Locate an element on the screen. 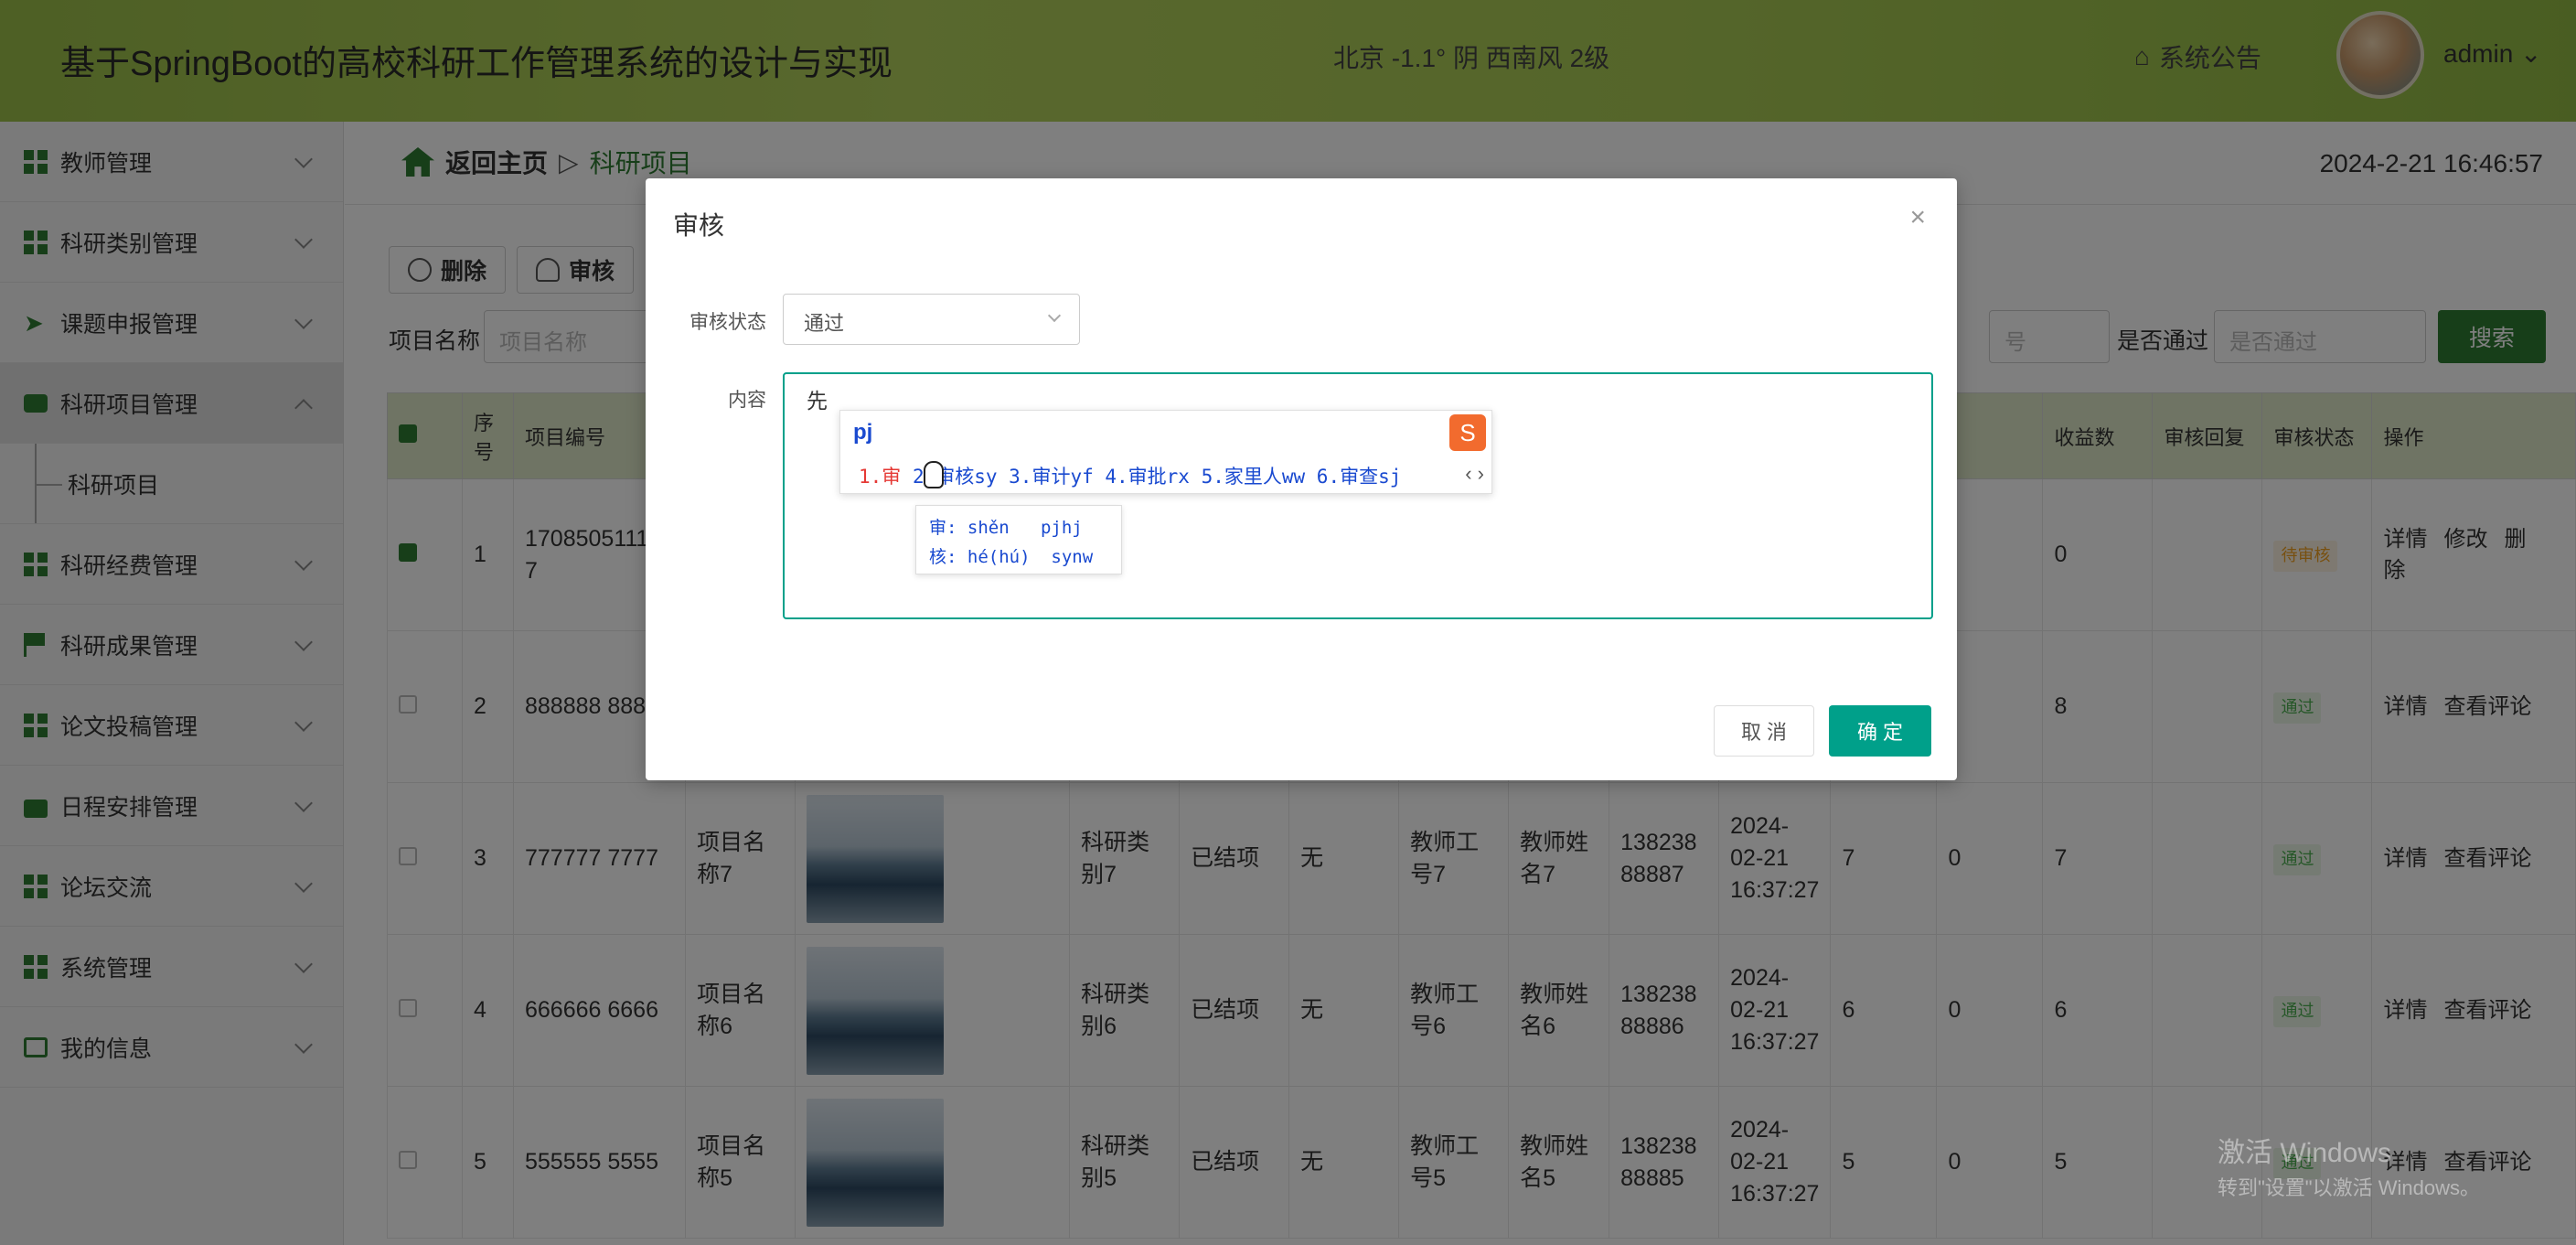 This screenshot has height=1245, width=2576. ime-candidate-list: 2.审核sy 3.审计yf 4.审批rx 5.家里人ww 6.审查sj is located at coordinates (1151, 477).